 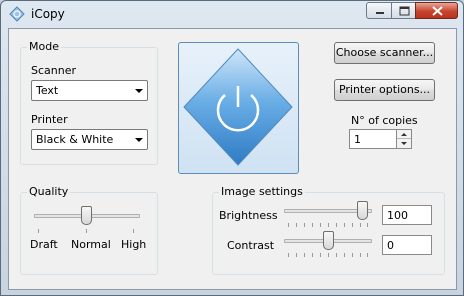 I want to click on quality-group-title: Quality, so click(x=49, y=191).